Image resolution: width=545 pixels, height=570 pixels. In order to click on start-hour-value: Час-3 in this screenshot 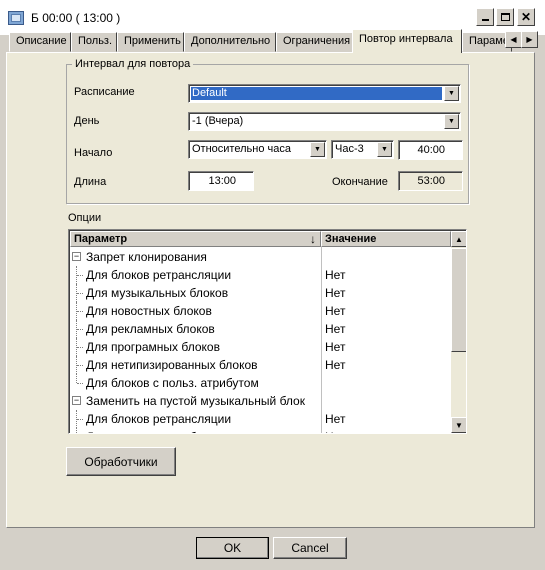, I will do `click(349, 149)`.